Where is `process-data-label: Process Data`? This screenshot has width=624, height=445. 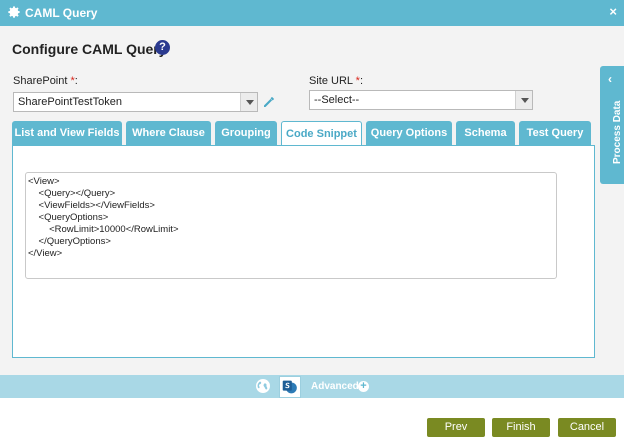
process-data-label: Process Data is located at coordinates (617, 132).